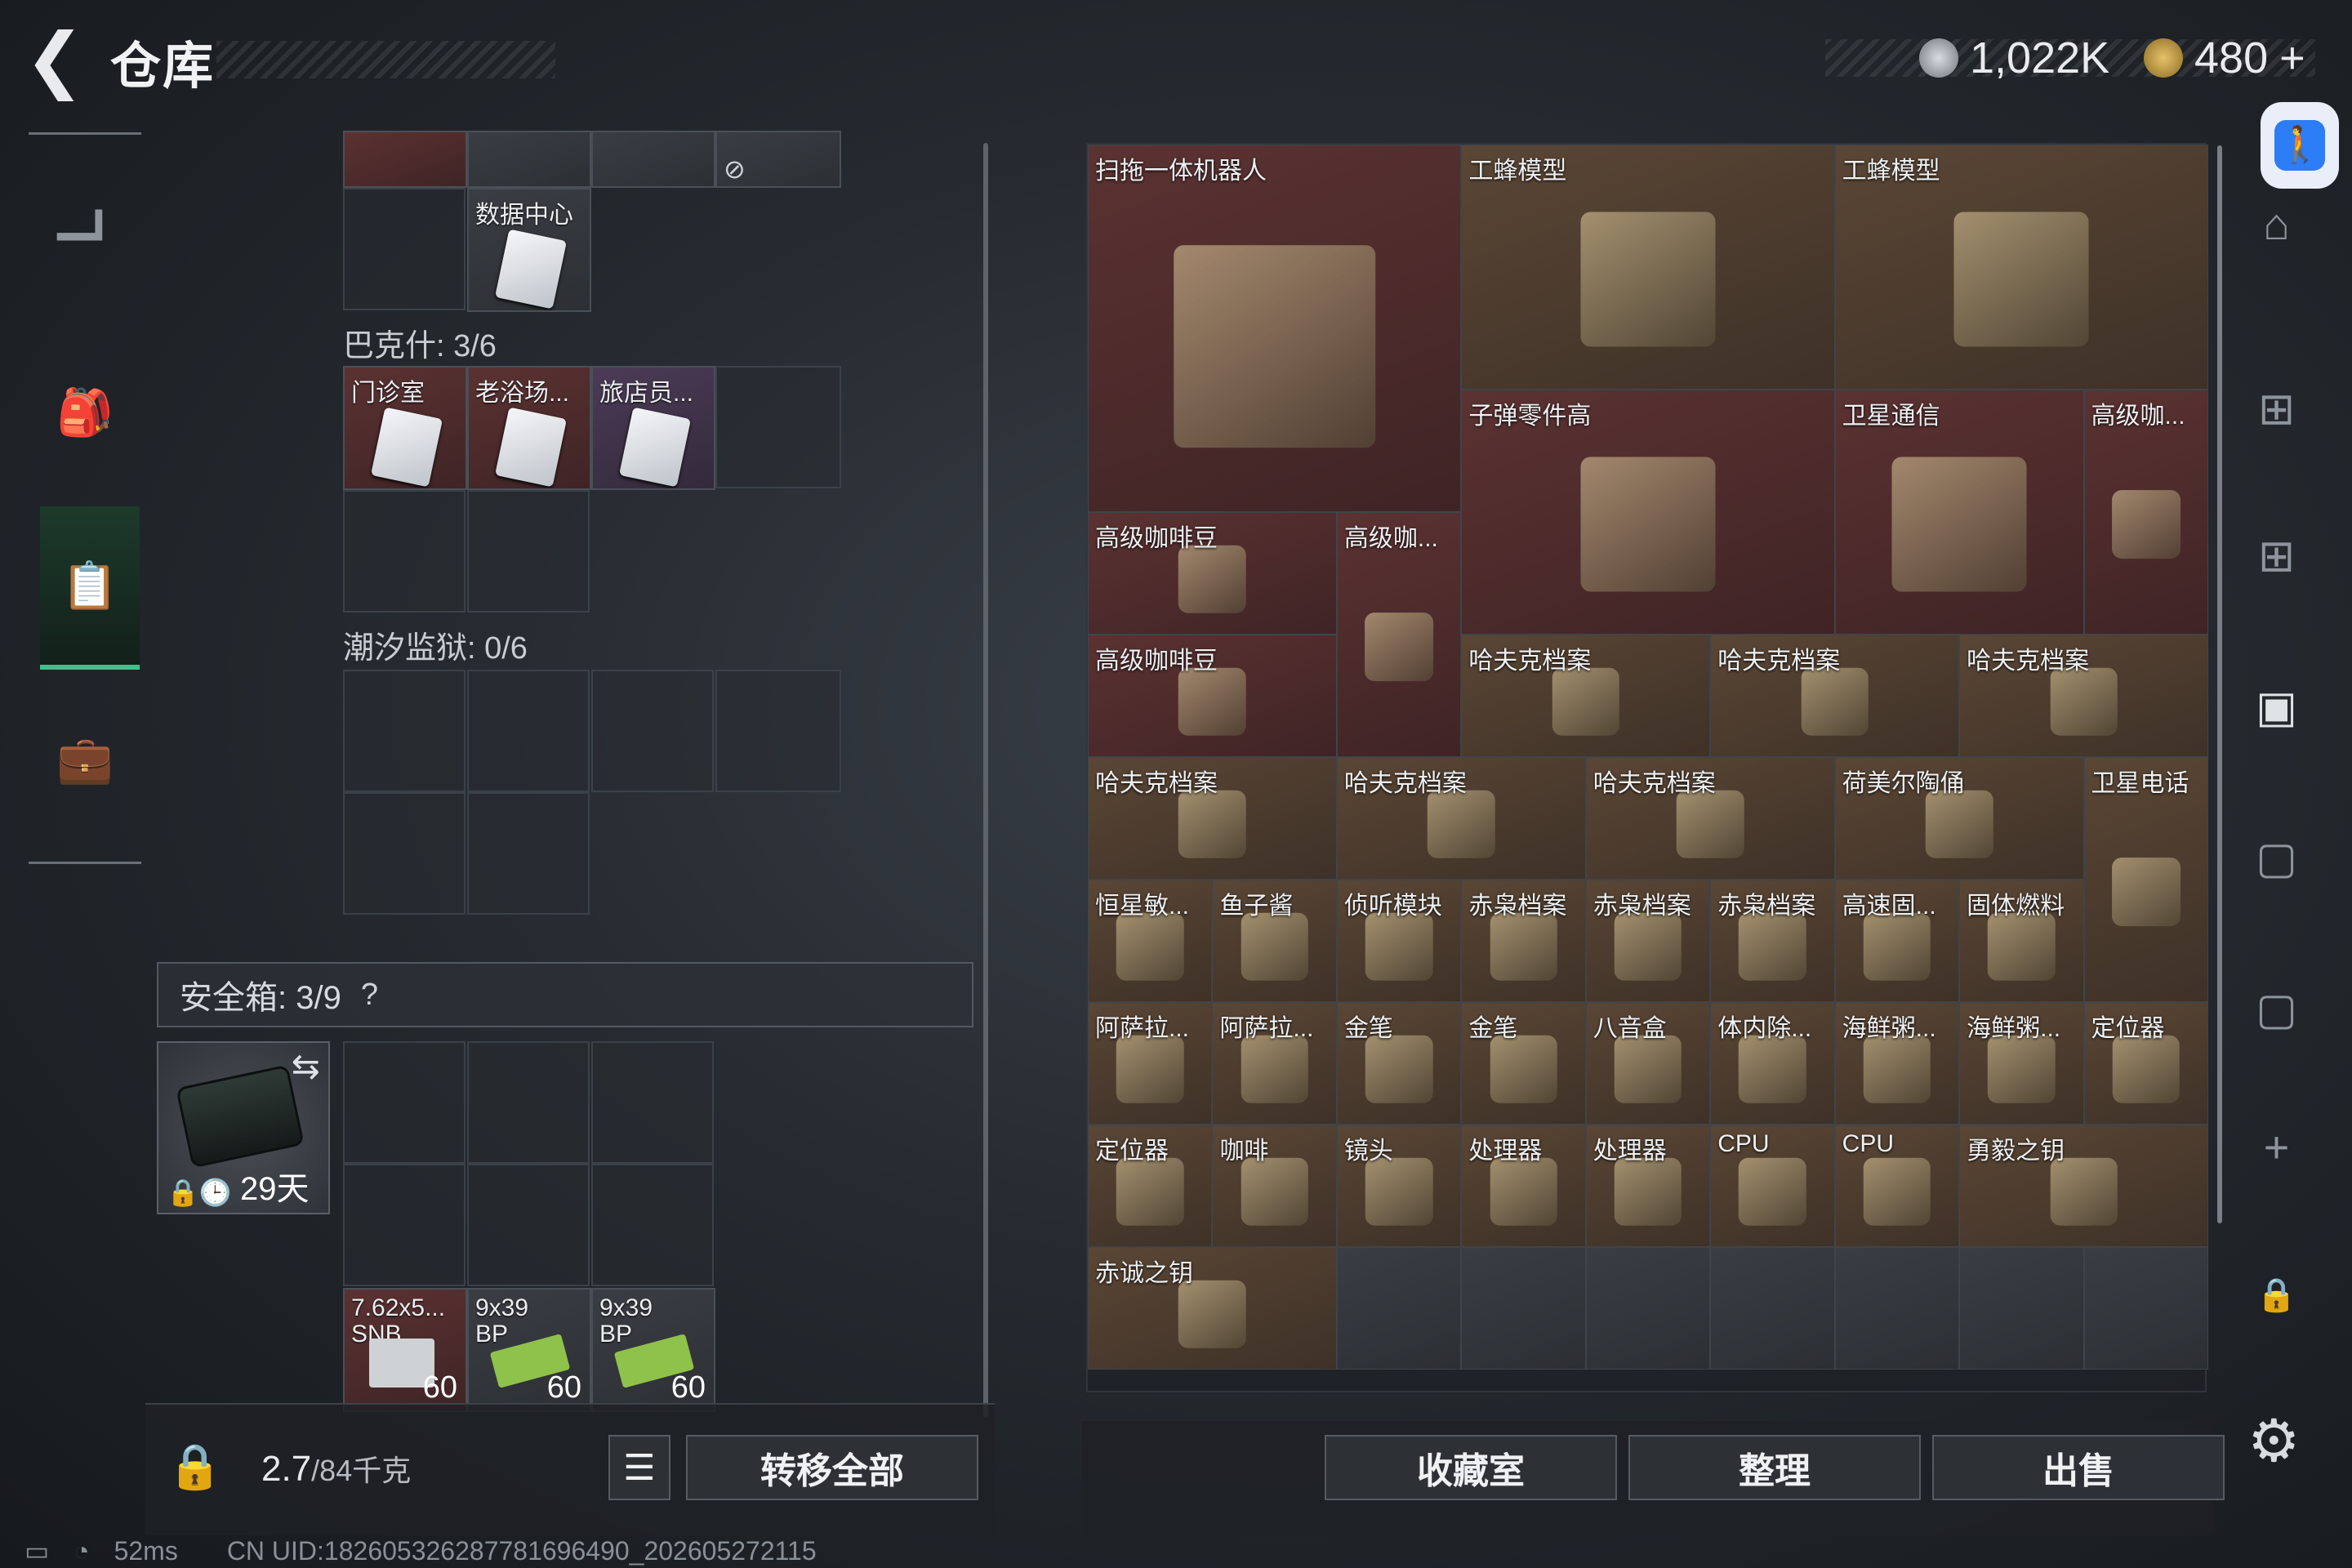 The image size is (2352, 1568). I want to click on stash-item: 扫拖一体机器人, so click(1275, 328).